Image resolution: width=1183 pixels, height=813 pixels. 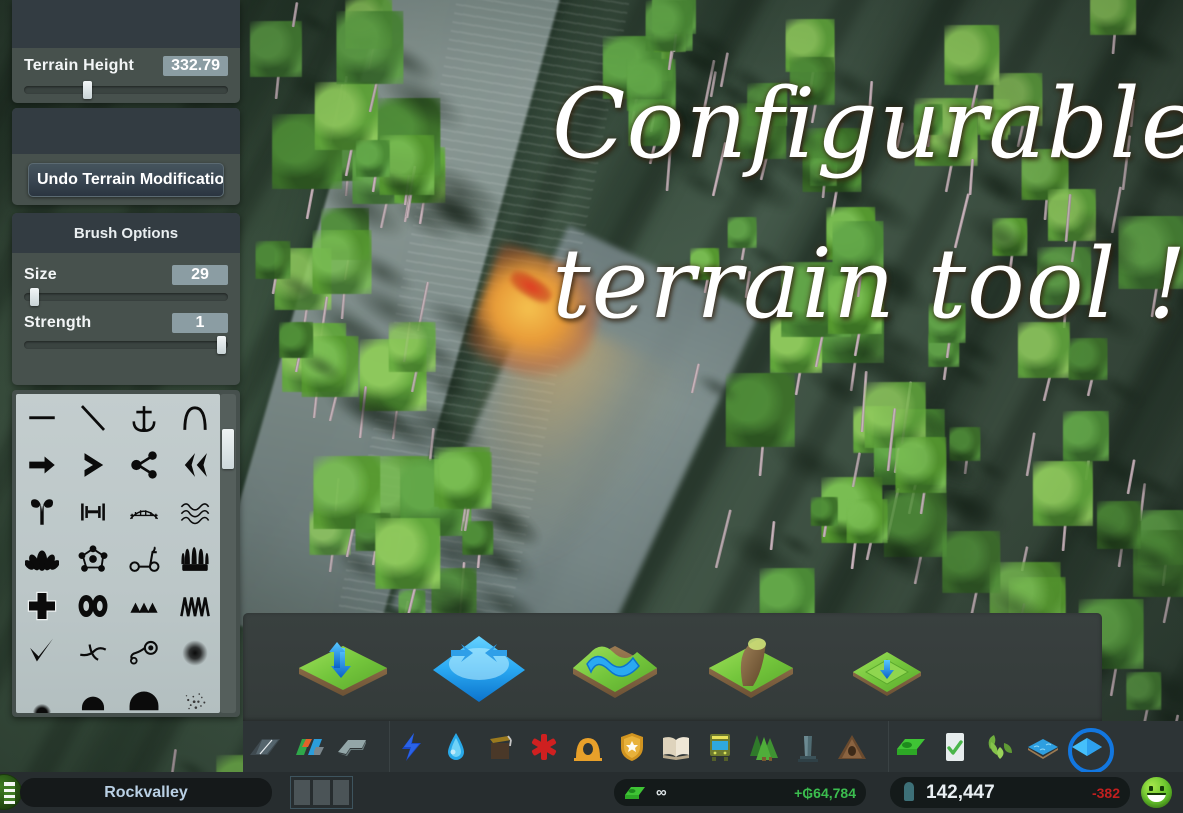 What do you see at coordinates (58, 322) in the screenshot?
I see `brush-strength-label: Strength` at bounding box center [58, 322].